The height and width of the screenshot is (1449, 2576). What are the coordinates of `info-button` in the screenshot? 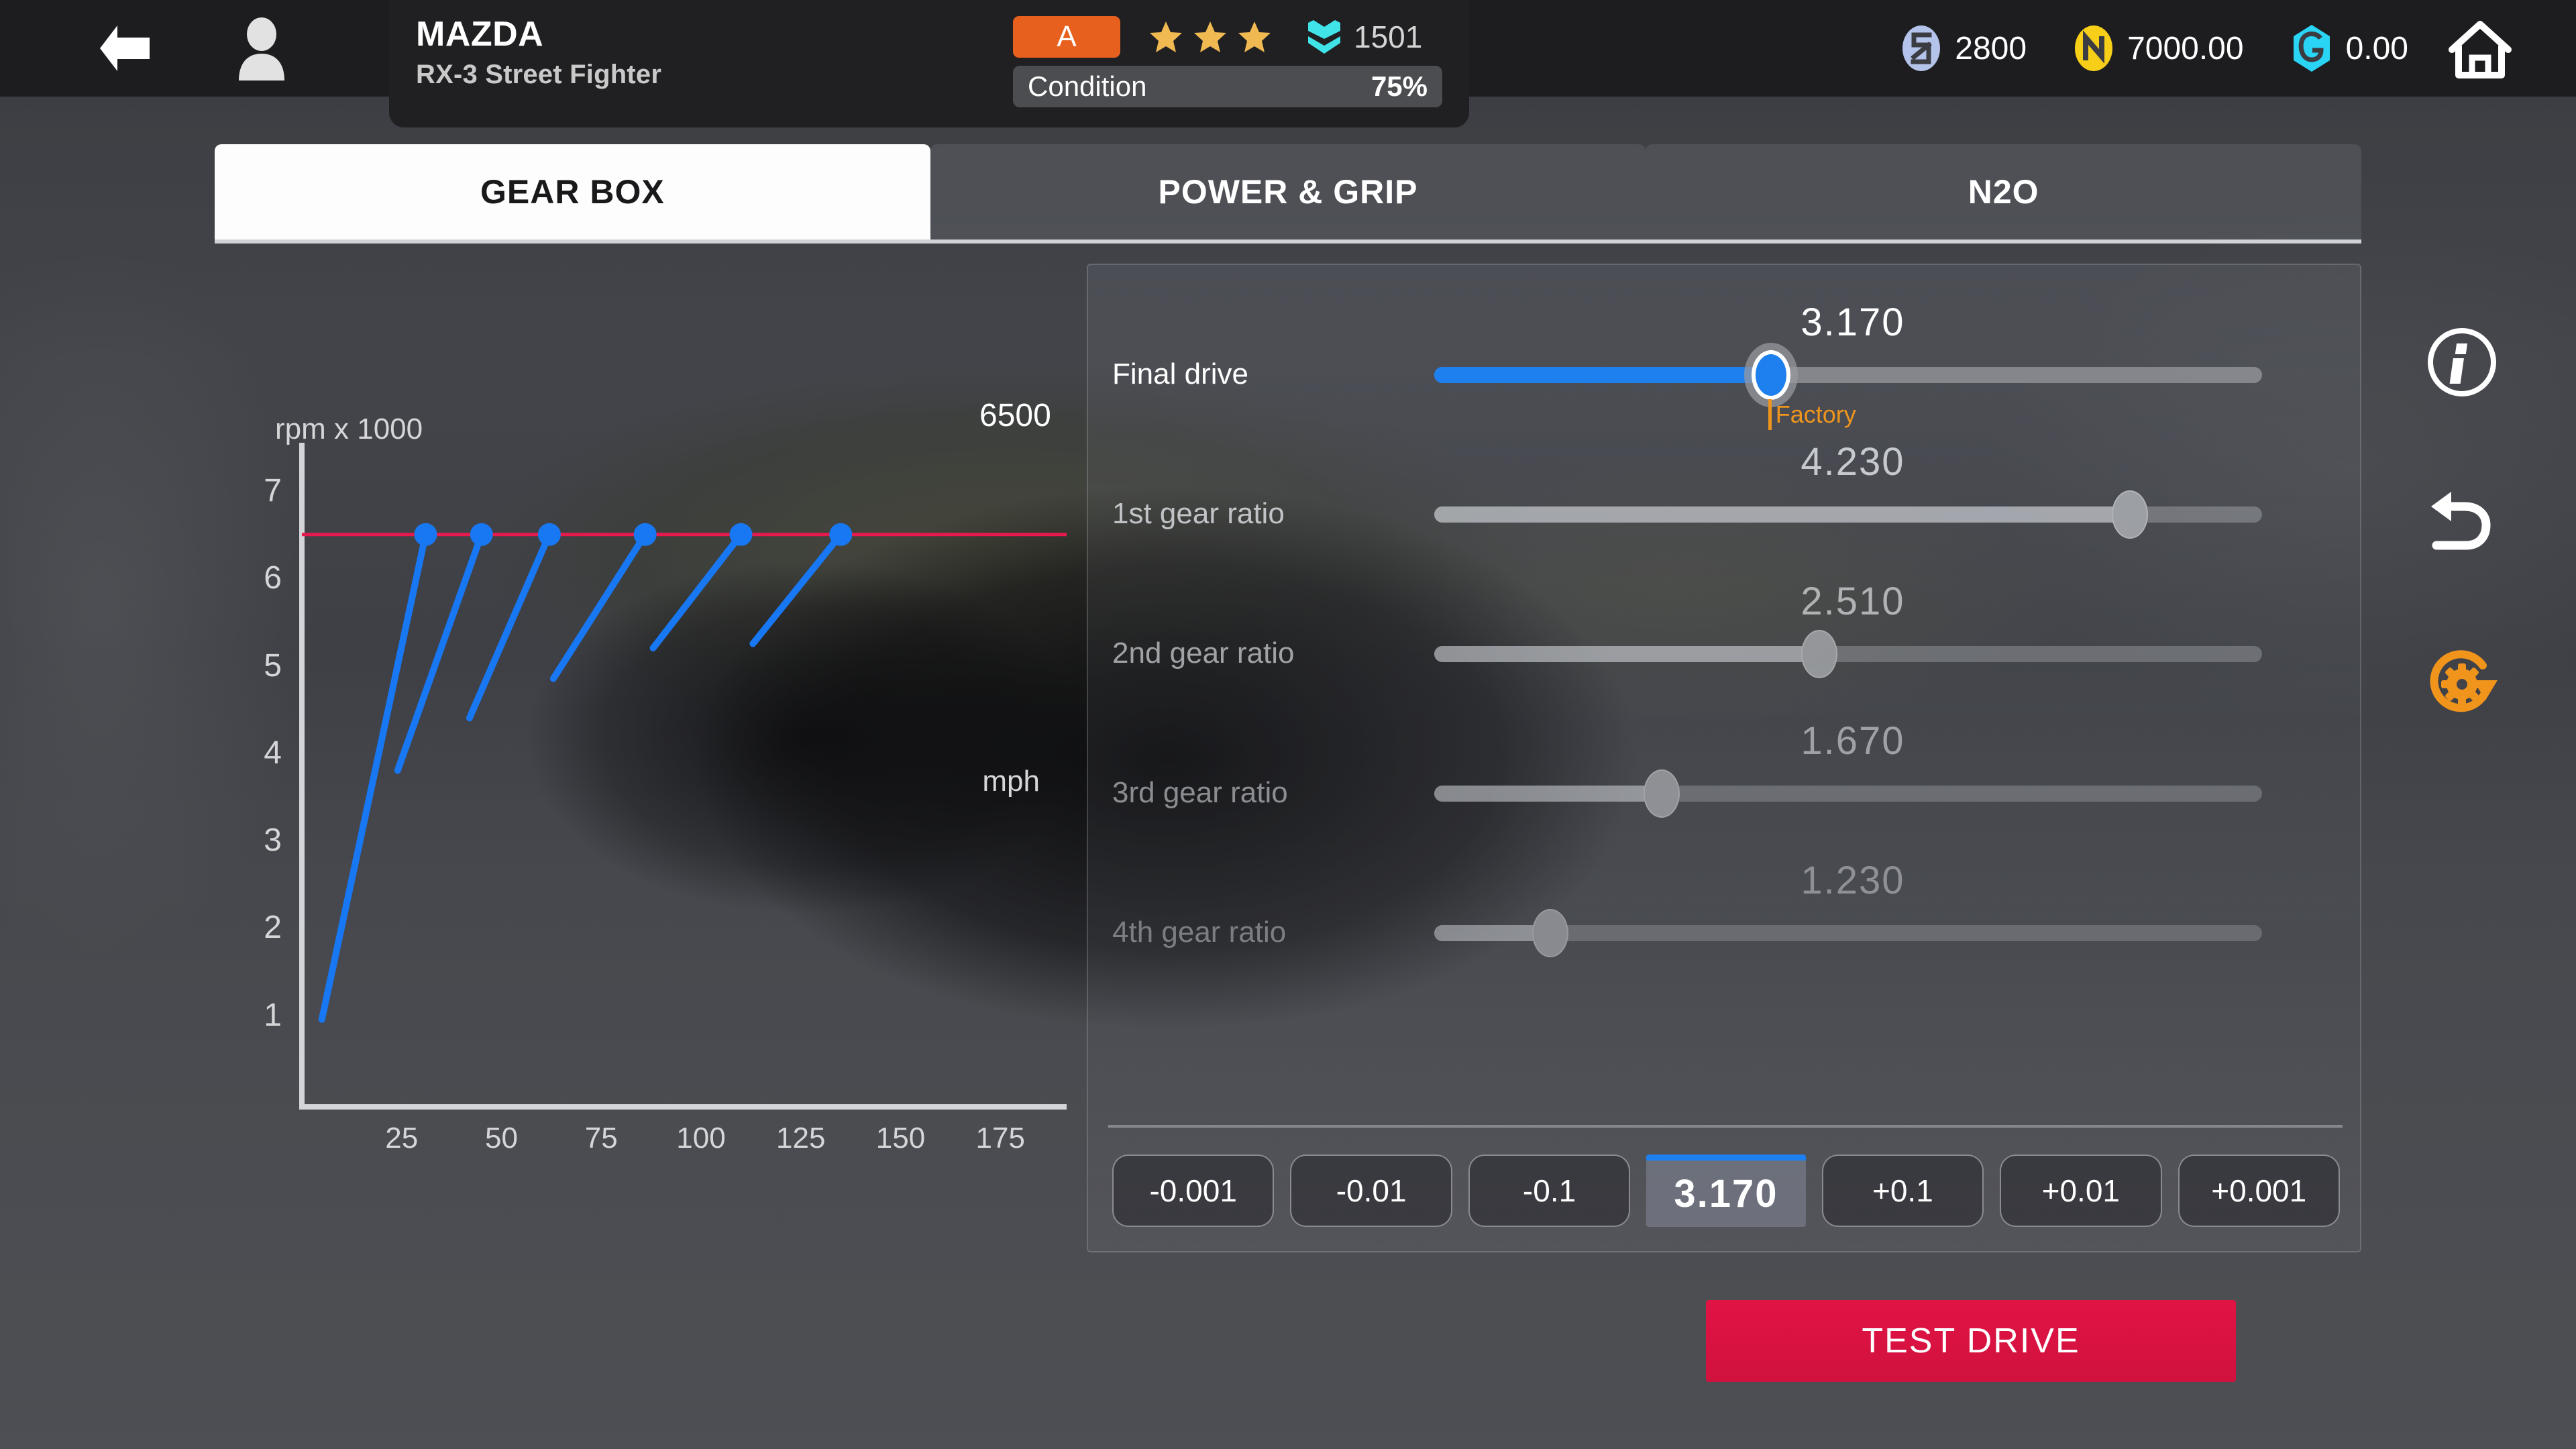 It's located at (2462, 362).